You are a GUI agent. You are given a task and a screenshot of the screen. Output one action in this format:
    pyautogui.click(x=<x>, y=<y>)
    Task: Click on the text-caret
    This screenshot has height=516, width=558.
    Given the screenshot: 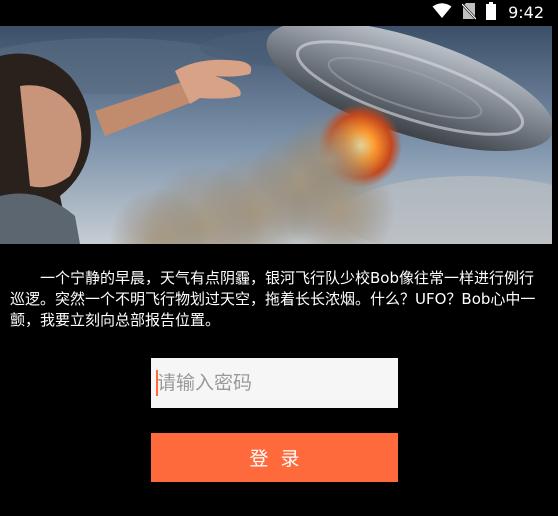 What is the action you would take?
    pyautogui.click(x=157, y=383)
    